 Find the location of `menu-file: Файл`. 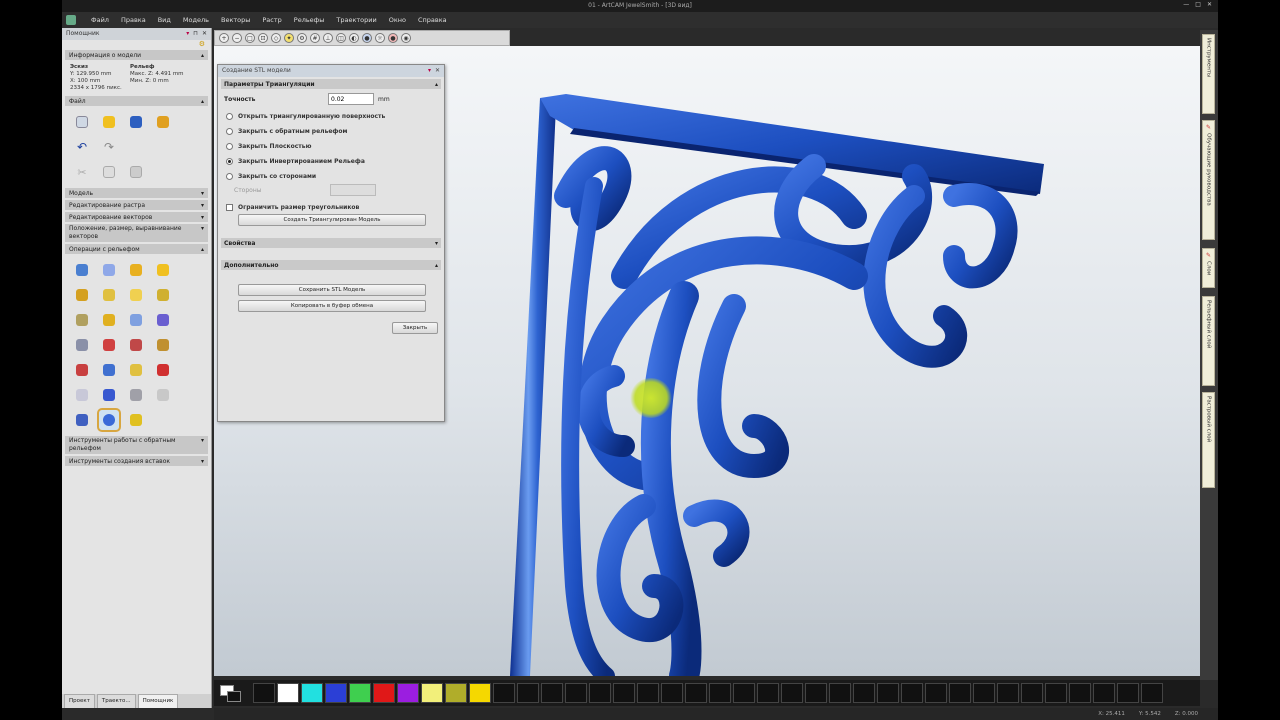

menu-file: Файл is located at coordinates (100, 20).